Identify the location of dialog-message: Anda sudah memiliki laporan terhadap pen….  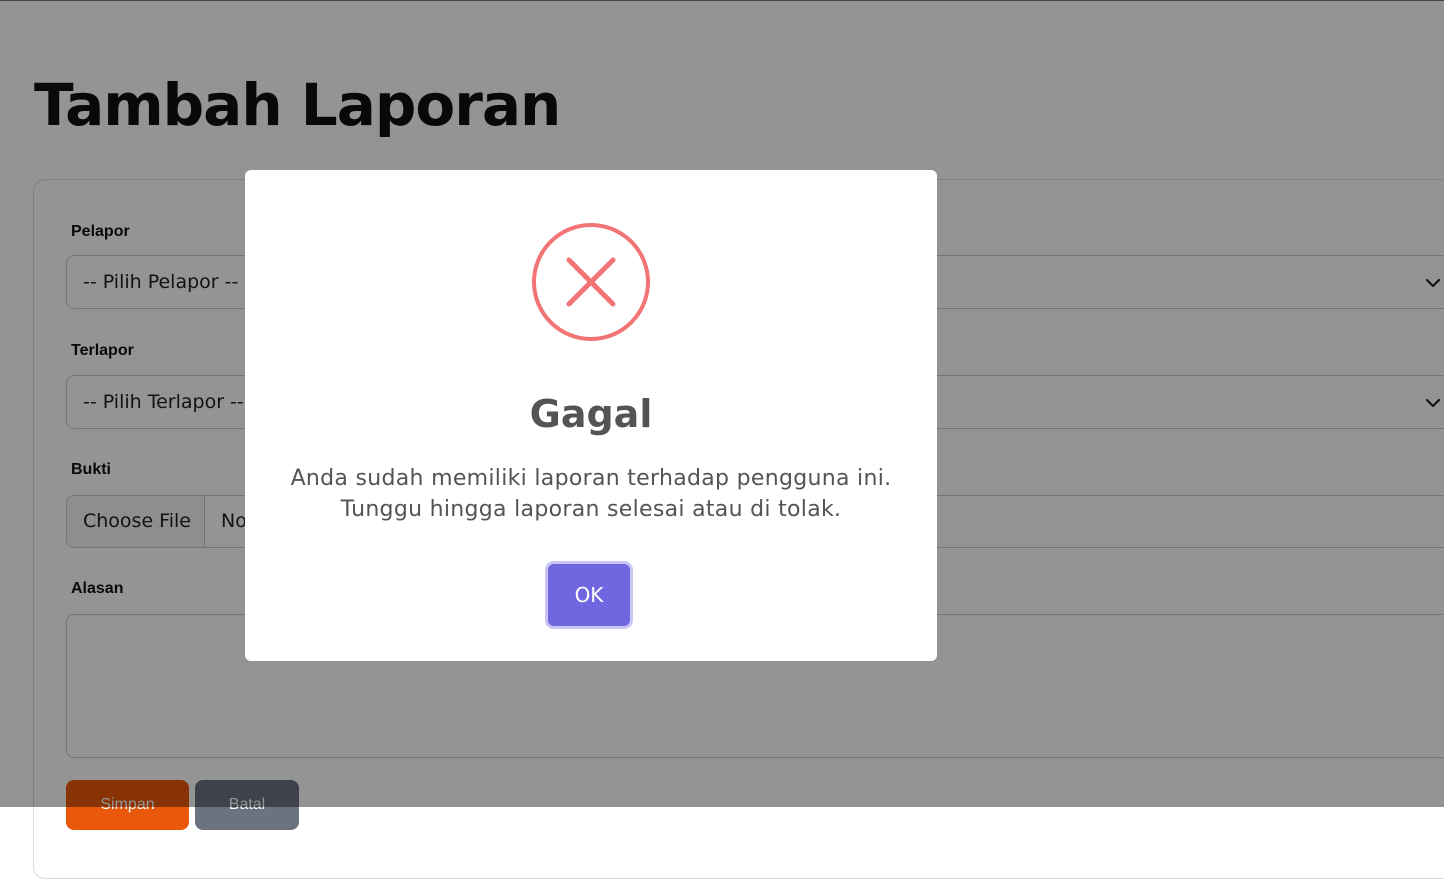
(591, 494).